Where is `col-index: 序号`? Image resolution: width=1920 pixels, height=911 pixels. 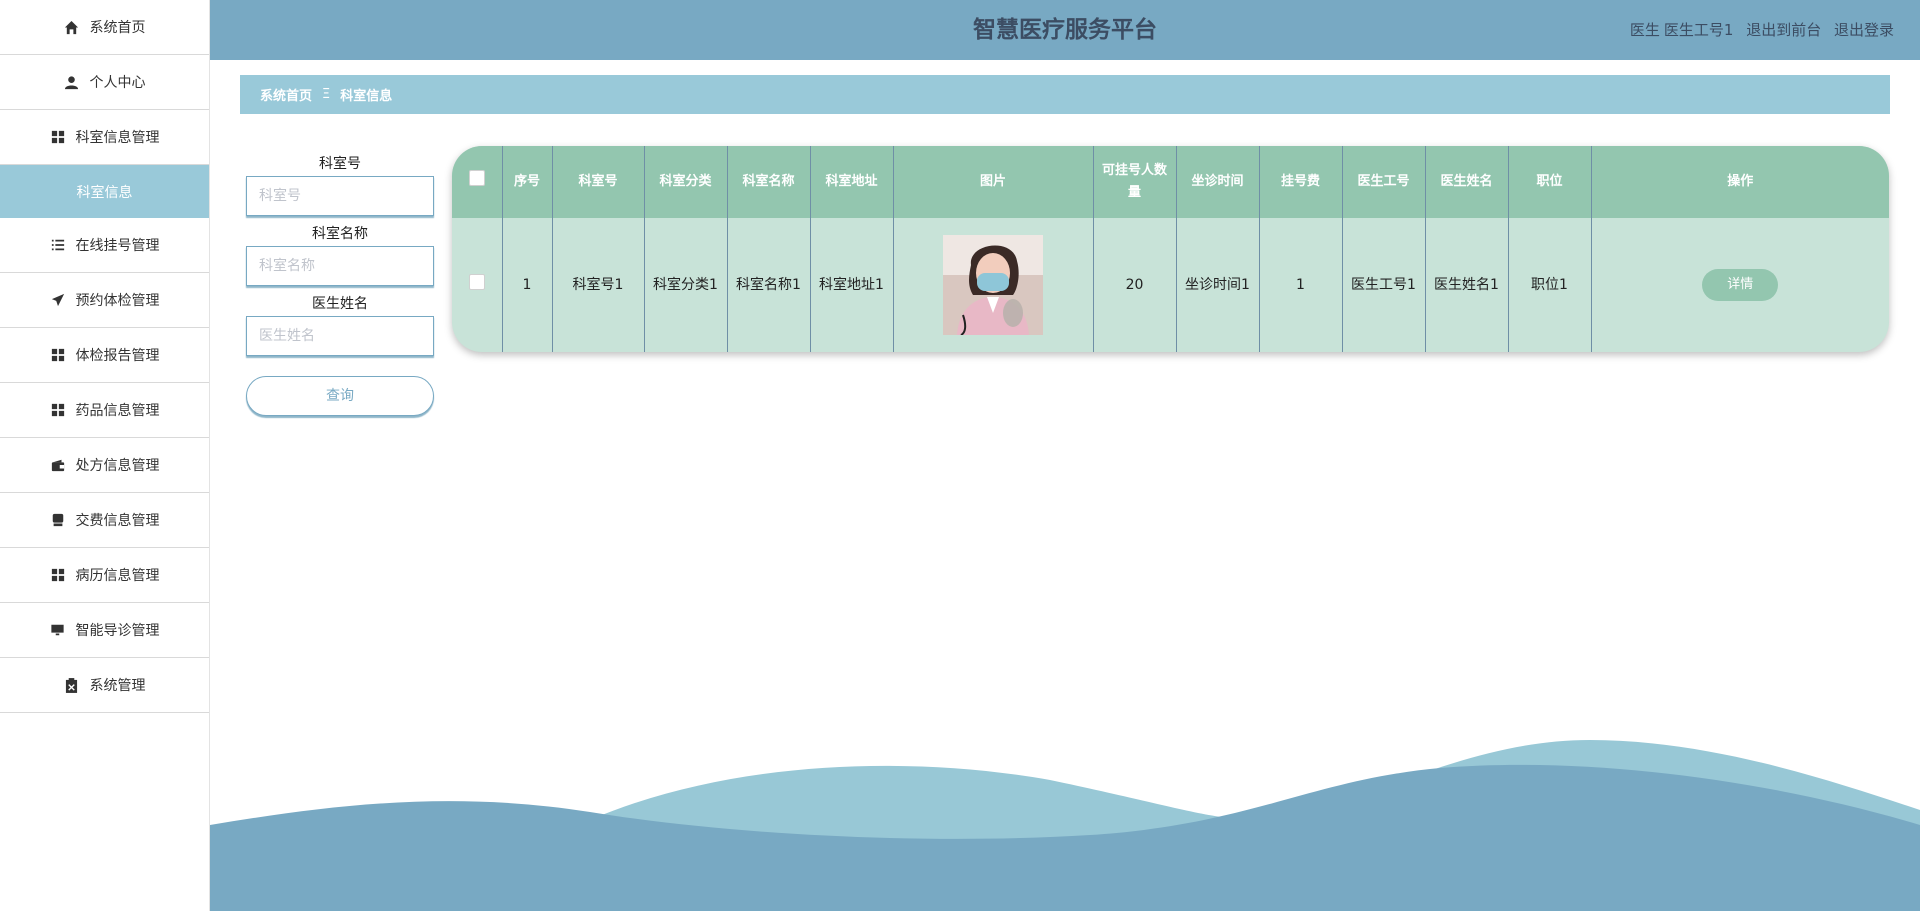
col-index: 序号 is located at coordinates (527, 182).